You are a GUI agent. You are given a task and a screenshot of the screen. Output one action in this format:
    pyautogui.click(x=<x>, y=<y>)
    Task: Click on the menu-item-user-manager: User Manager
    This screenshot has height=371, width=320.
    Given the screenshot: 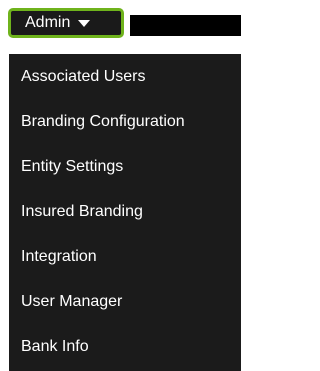 What is the action you would take?
    pyautogui.click(x=125, y=301)
    